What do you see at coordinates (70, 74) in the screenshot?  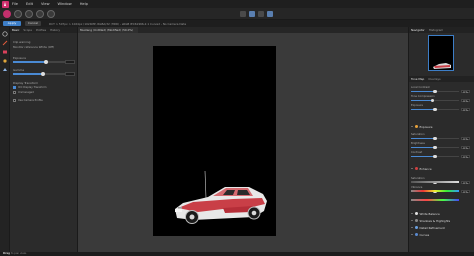 I see `gamma-number-field` at bounding box center [70, 74].